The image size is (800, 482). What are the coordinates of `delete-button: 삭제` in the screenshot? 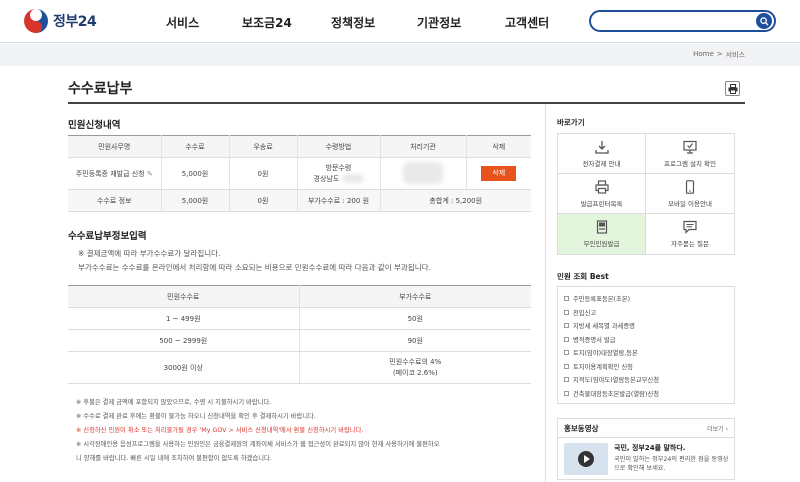 It's located at (499, 173).